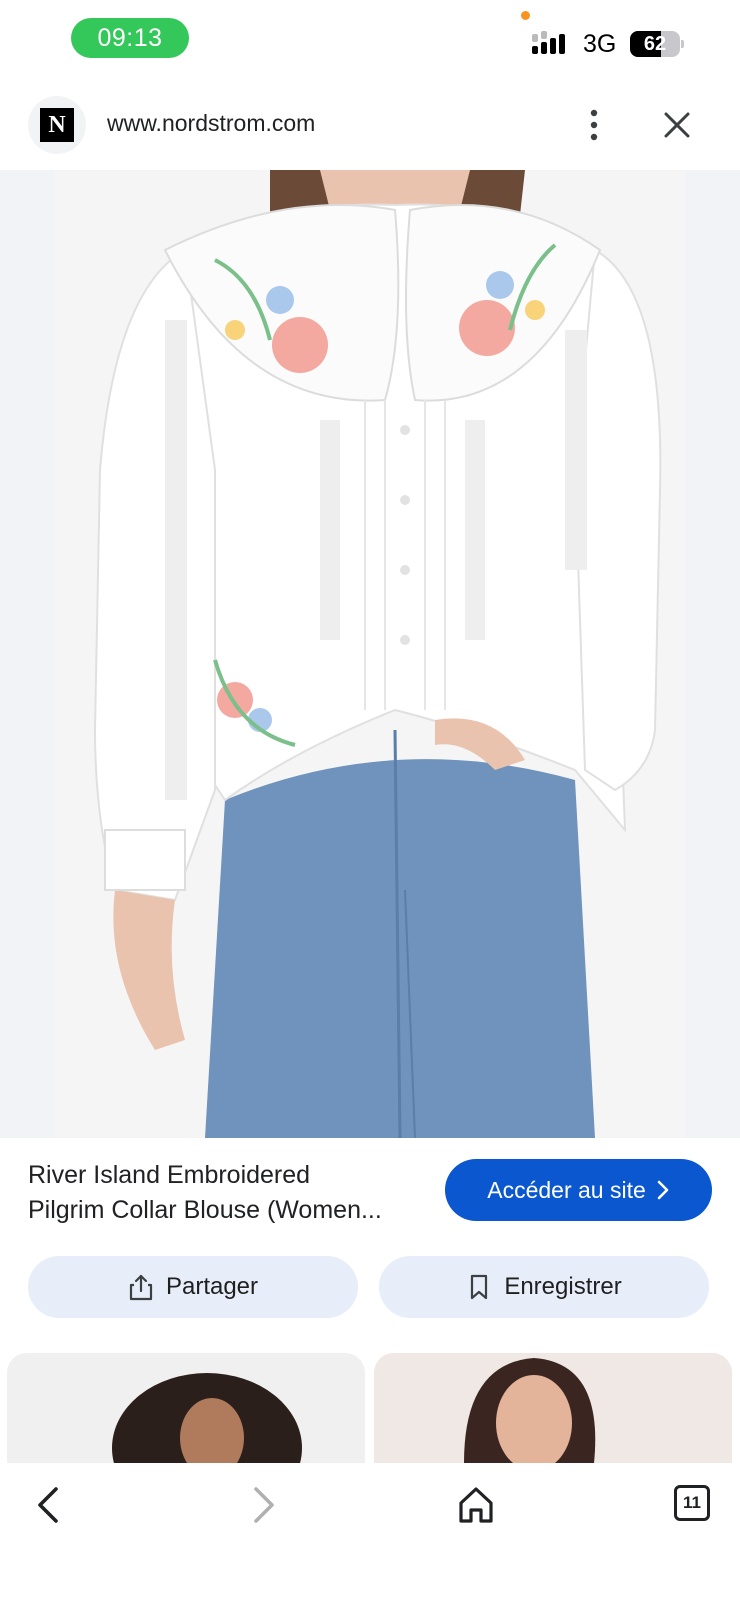  I want to click on status-bar: 09:13 3G 62, so click(370, 44).